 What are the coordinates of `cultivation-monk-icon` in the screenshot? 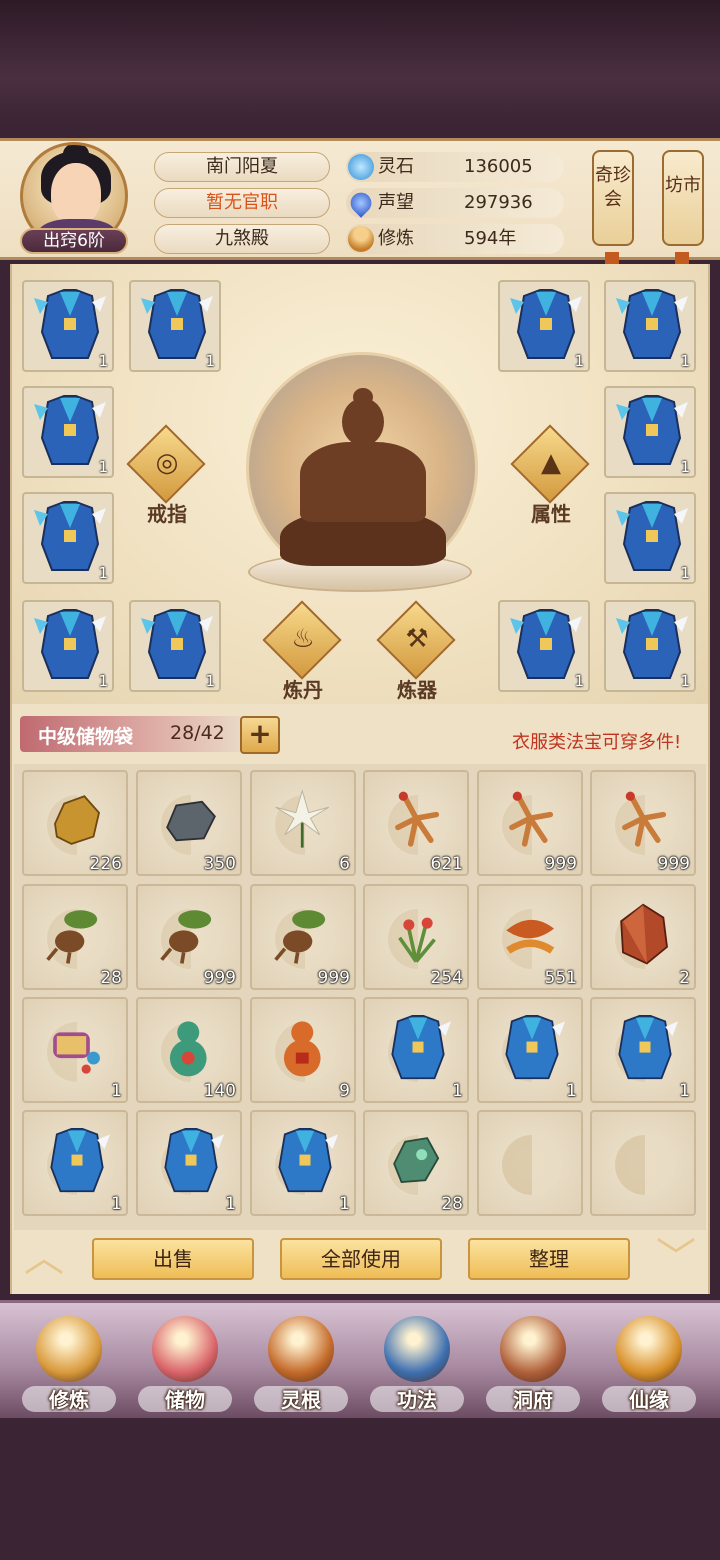 It's located at (69, 1349).